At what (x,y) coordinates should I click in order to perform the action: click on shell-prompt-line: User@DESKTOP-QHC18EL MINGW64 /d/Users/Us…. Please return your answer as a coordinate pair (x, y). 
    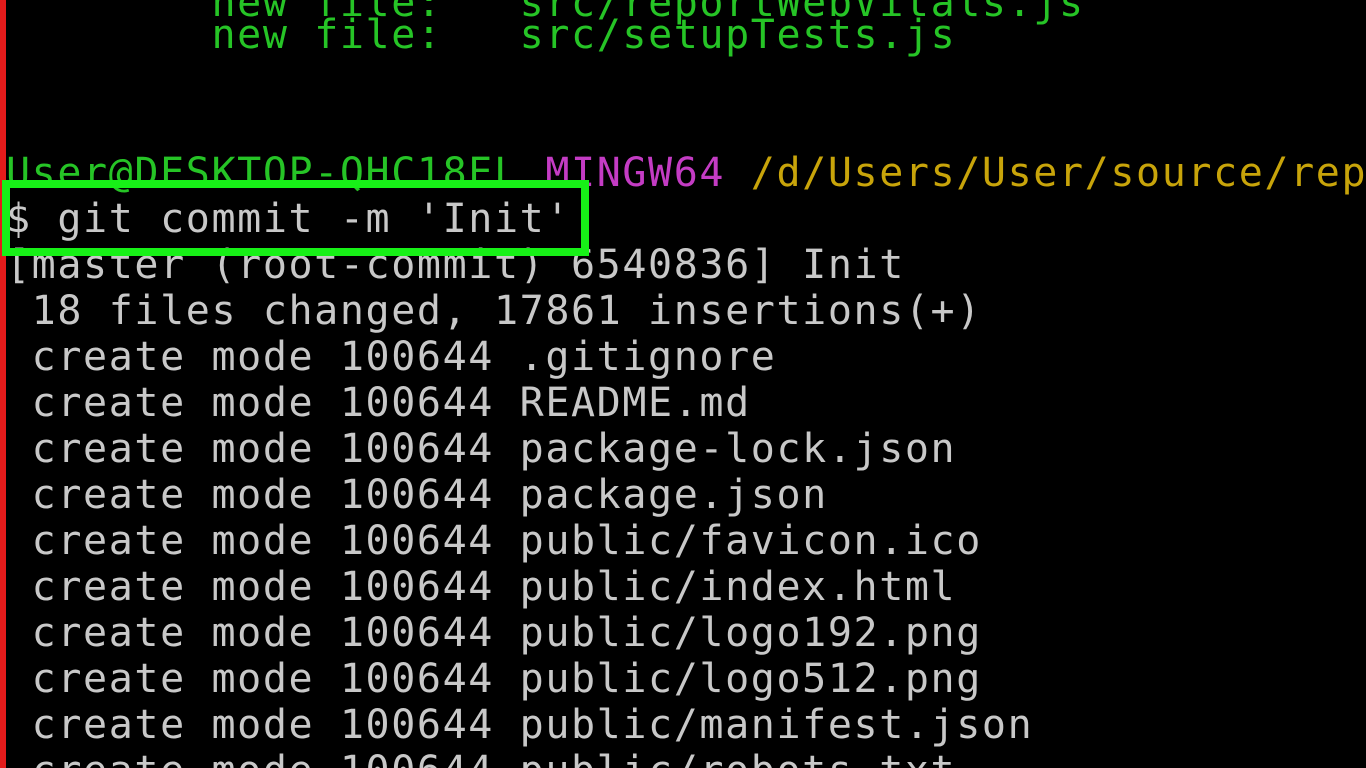
    Looking at the image, I should click on (686, 173).